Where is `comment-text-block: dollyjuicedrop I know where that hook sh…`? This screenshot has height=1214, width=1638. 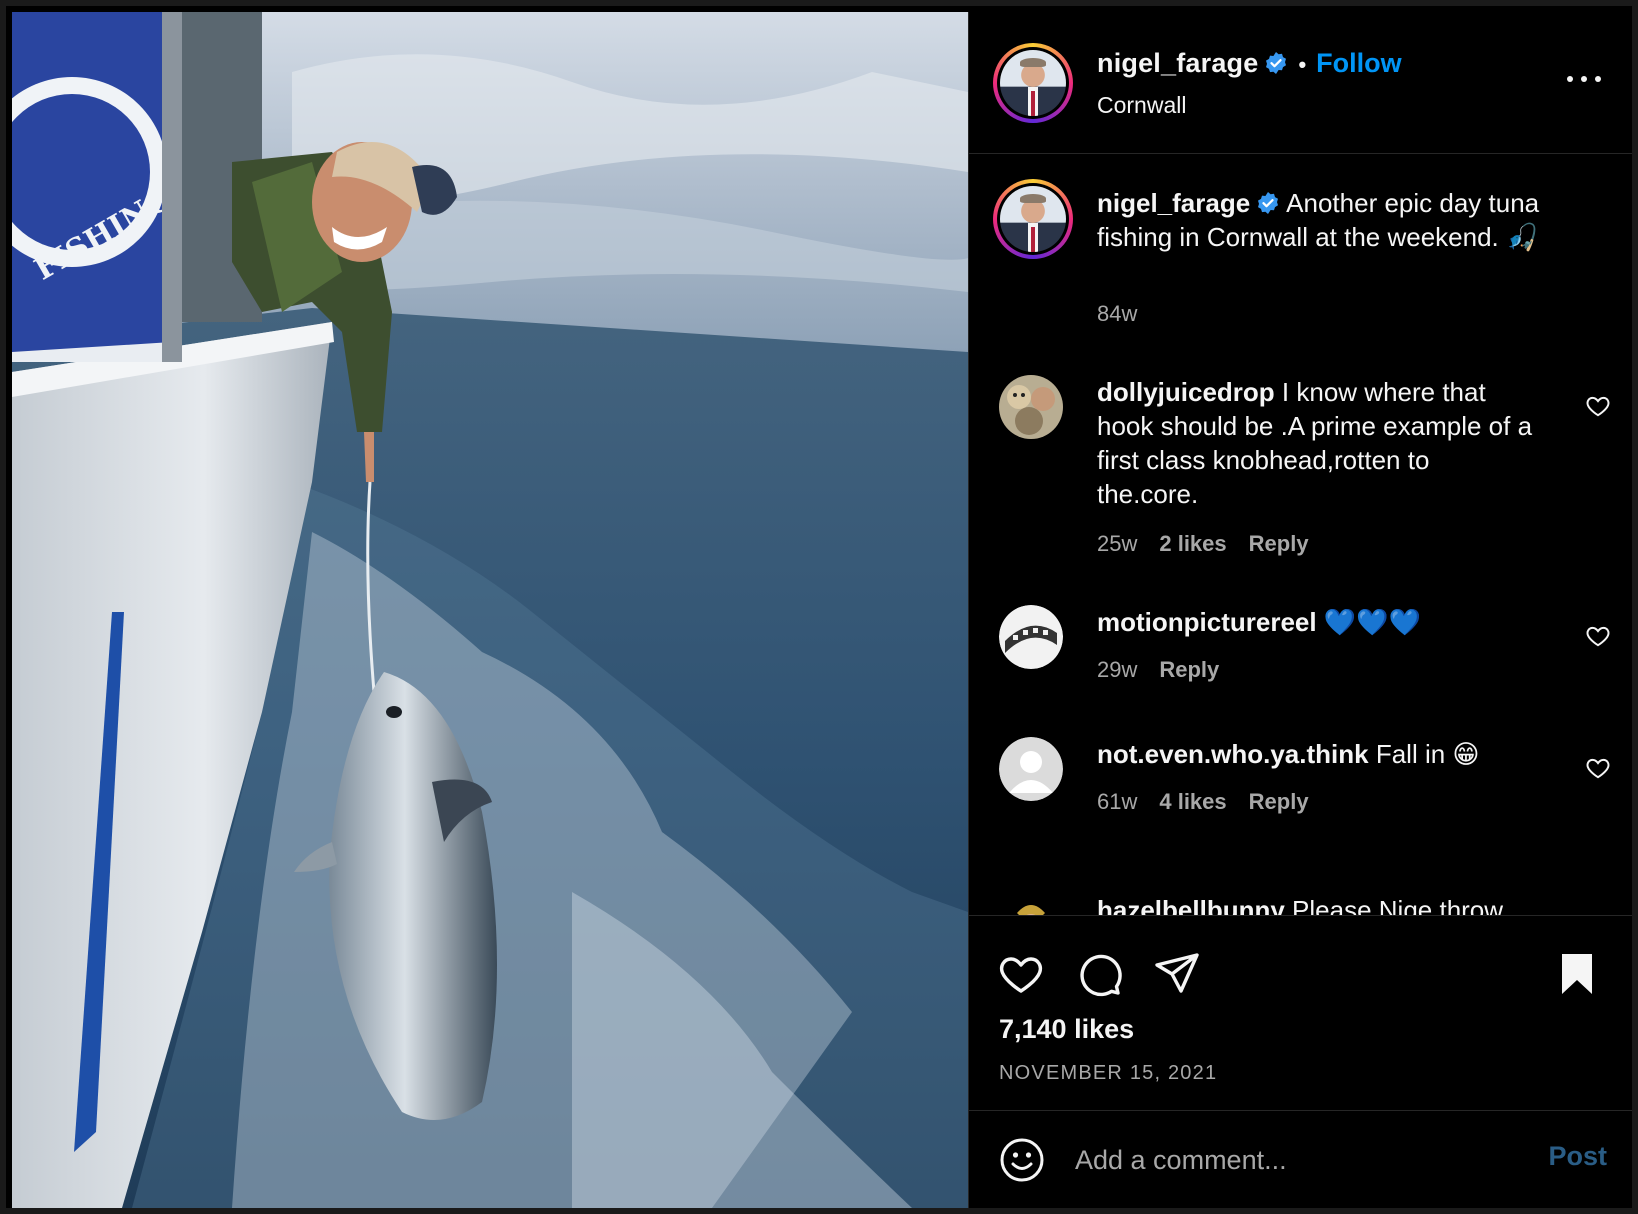
comment-text-block: dollyjuicedrop I know where that hook sh… is located at coordinates (1317, 443).